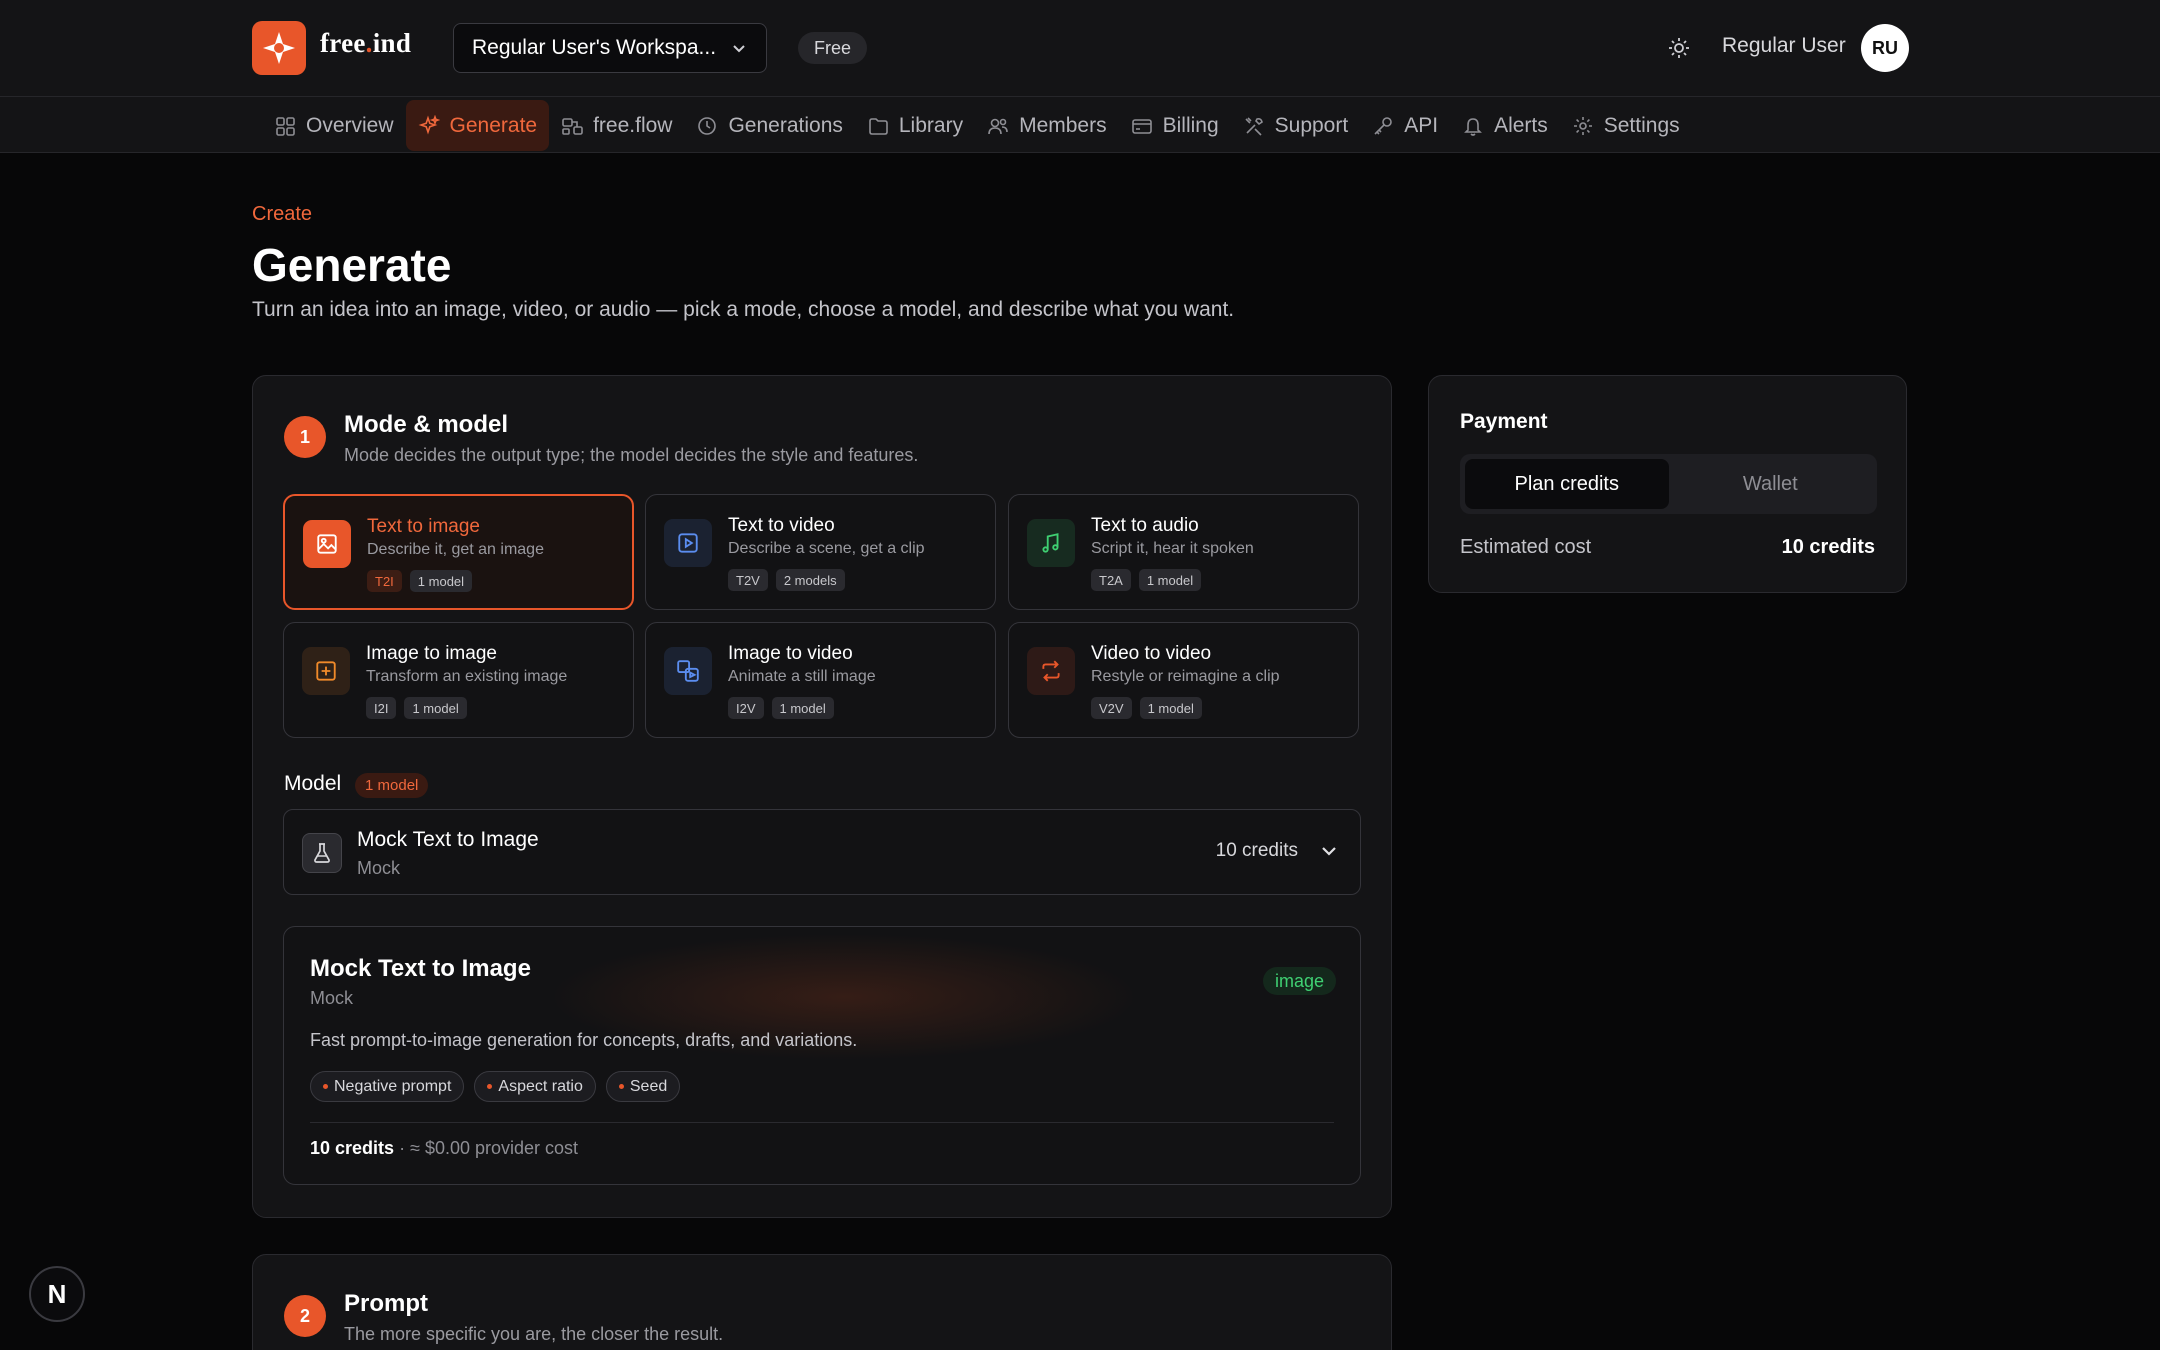  Describe the element at coordinates (392, 43) in the screenshot. I see `brand-suffix: ind` at that location.